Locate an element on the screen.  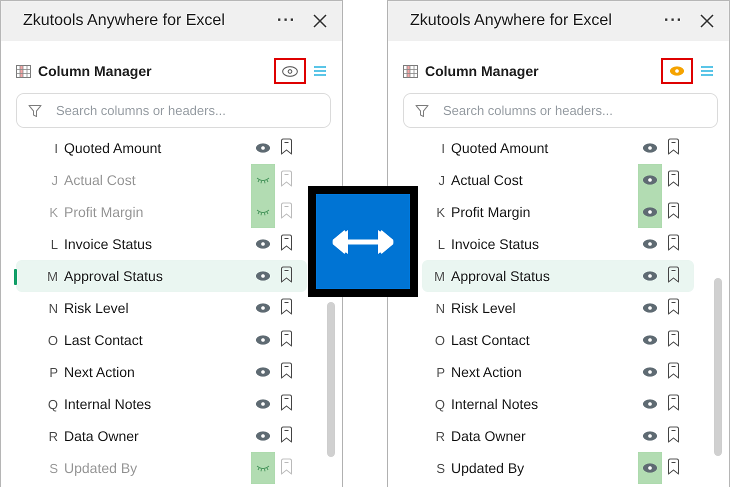
column-row: S Updated By is located at coordinates (558, 468).